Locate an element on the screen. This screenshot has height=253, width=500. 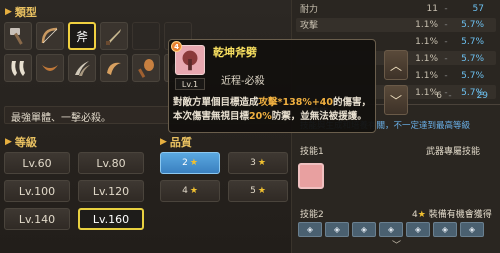
scroll-up-button: ︿ is located at coordinates (396, 65).